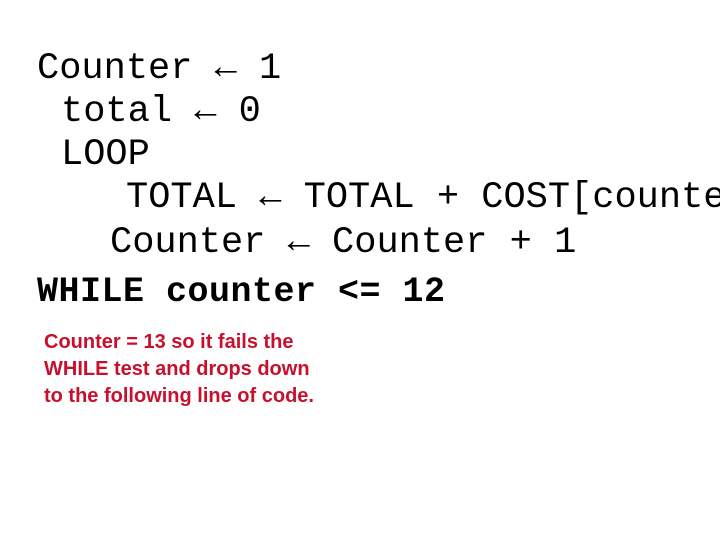  What do you see at coordinates (177, 369) in the screenshot?
I see `annotation-line-2: WHILE test and drops down` at bounding box center [177, 369].